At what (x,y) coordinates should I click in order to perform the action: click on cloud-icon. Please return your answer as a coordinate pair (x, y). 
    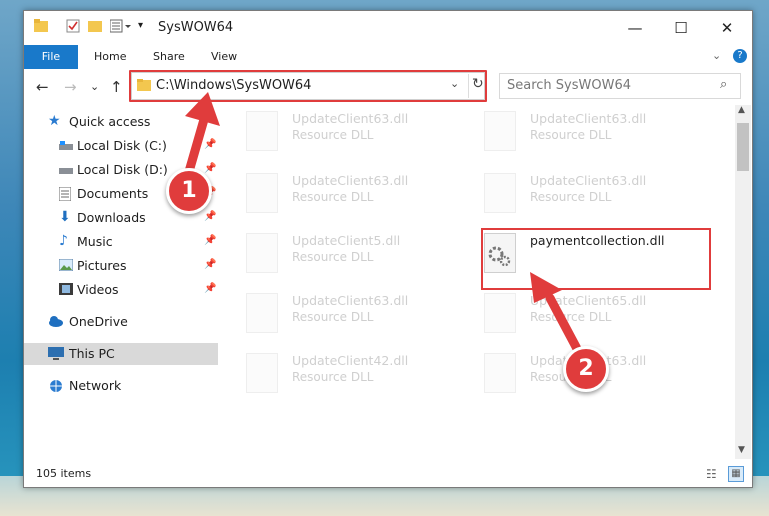
    Looking at the image, I should click on (55, 322).